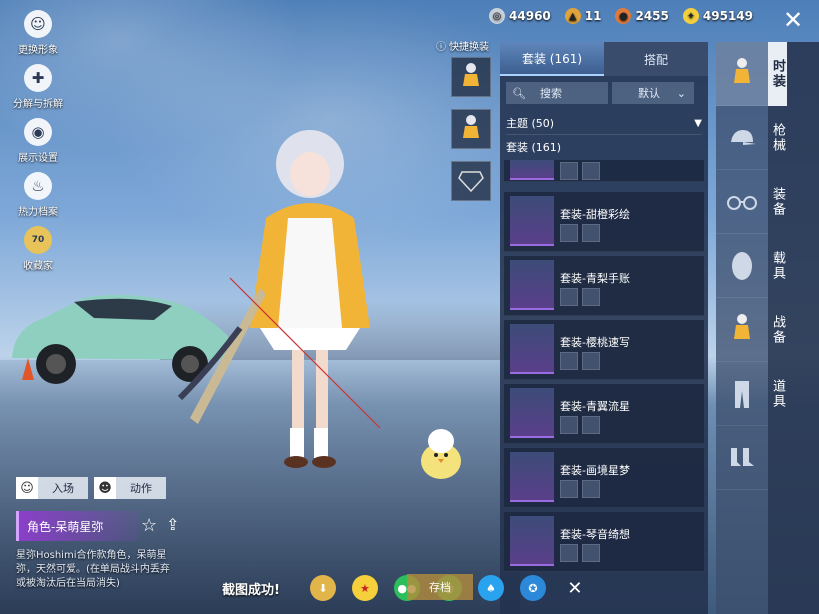 This screenshot has width=819, height=614. Describe the element at coordinates (777, 202) in the screenshot. I see `category-tab-equipment: 装备` at that location.